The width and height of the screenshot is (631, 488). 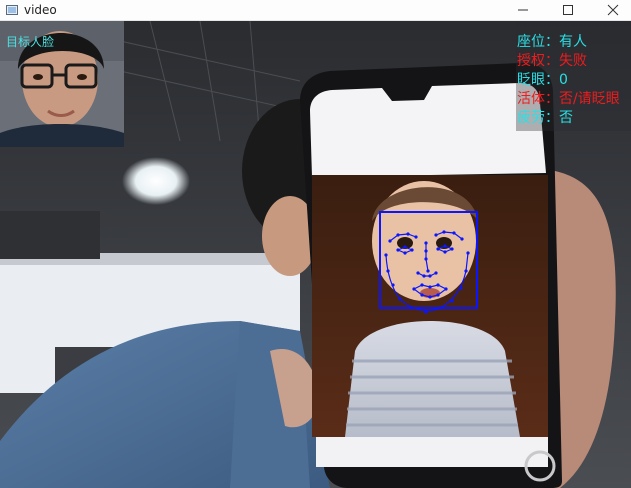 I want to click on status-fatigue-value: 否, so click(x=566, y=118).